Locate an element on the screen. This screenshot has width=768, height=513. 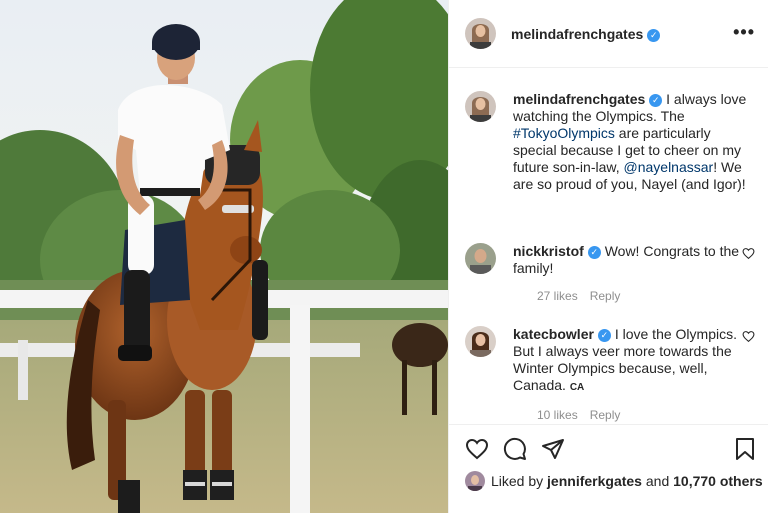
likes-middle: and is located at coordinates (657, 481).